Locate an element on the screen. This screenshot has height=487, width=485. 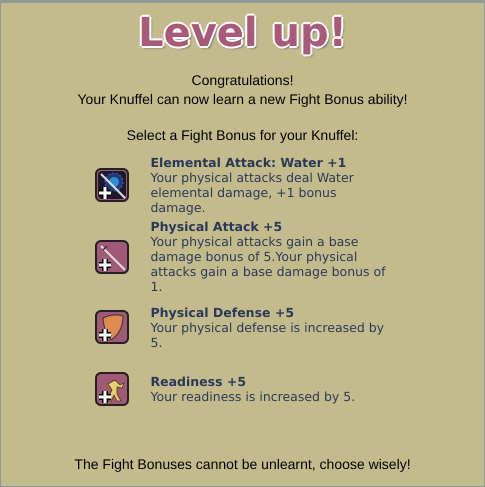
bonus-description: Your physical defense is increased by 5. is located at coordinates (268, 335).